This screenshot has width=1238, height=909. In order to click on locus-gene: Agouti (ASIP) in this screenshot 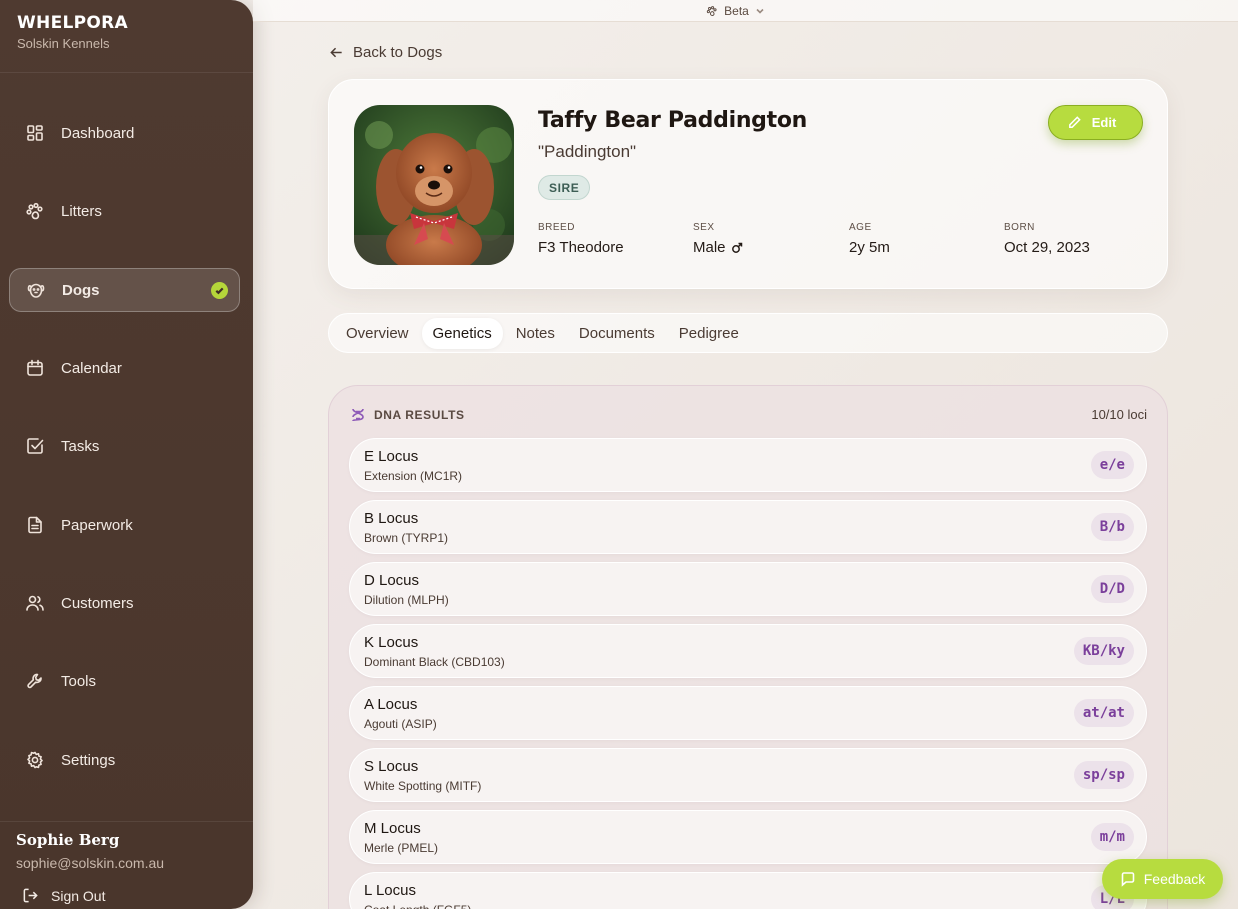, I will do `click(400, 724)`.